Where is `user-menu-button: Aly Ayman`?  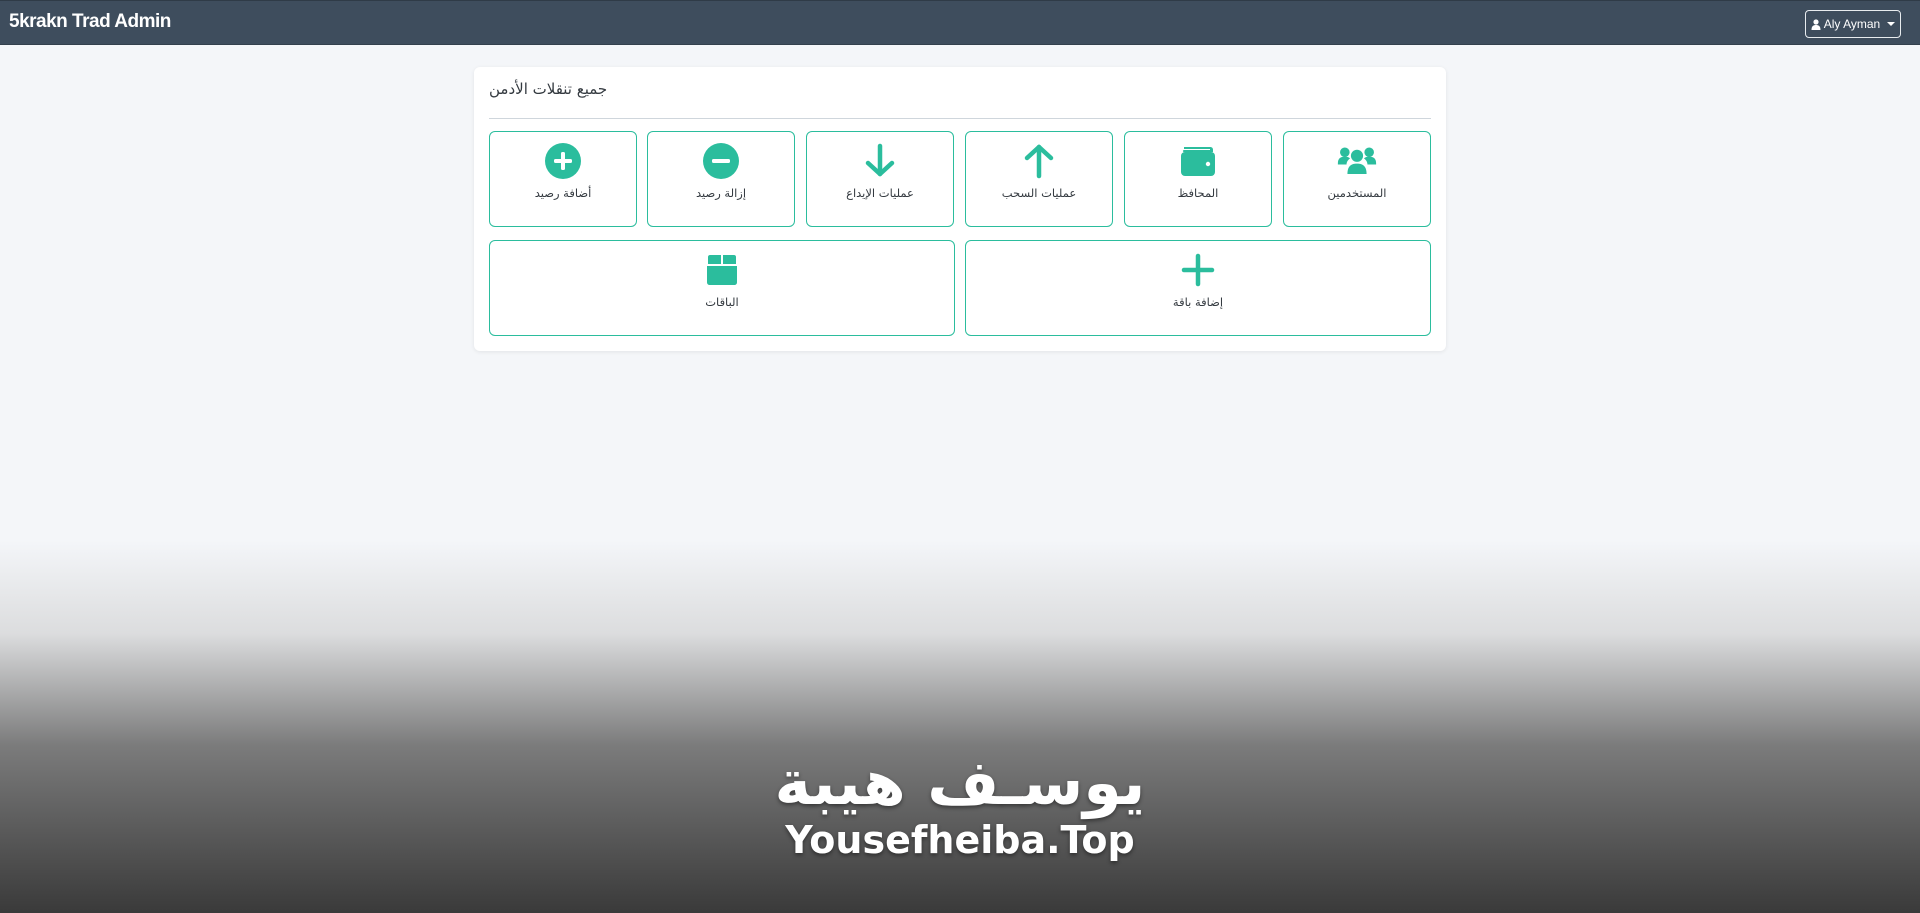 user-menu-button: Aly Ayman is located at coordinates (1853, 24).